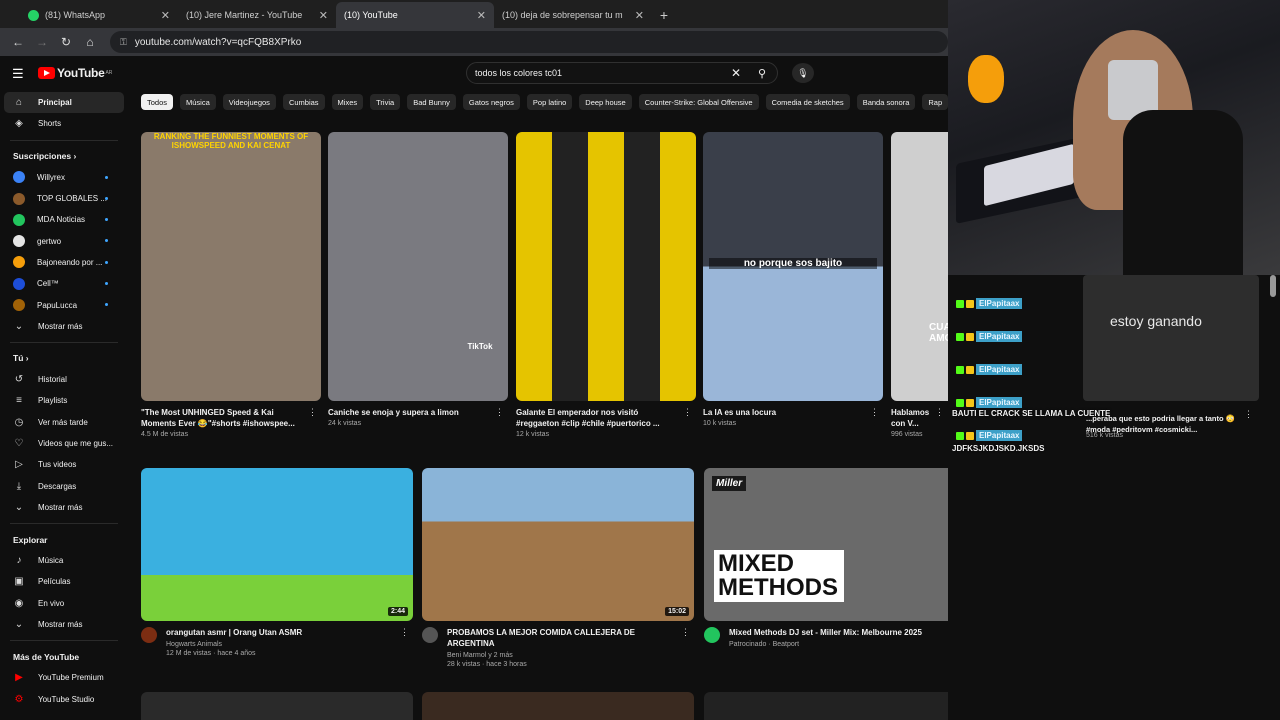 Image resolution: width=1280 pixels, height=720 pixels. Describe the element at coordinates (64, 123) in the screenshot. I see `sidebar-item: ◈ Shorts` at that location.